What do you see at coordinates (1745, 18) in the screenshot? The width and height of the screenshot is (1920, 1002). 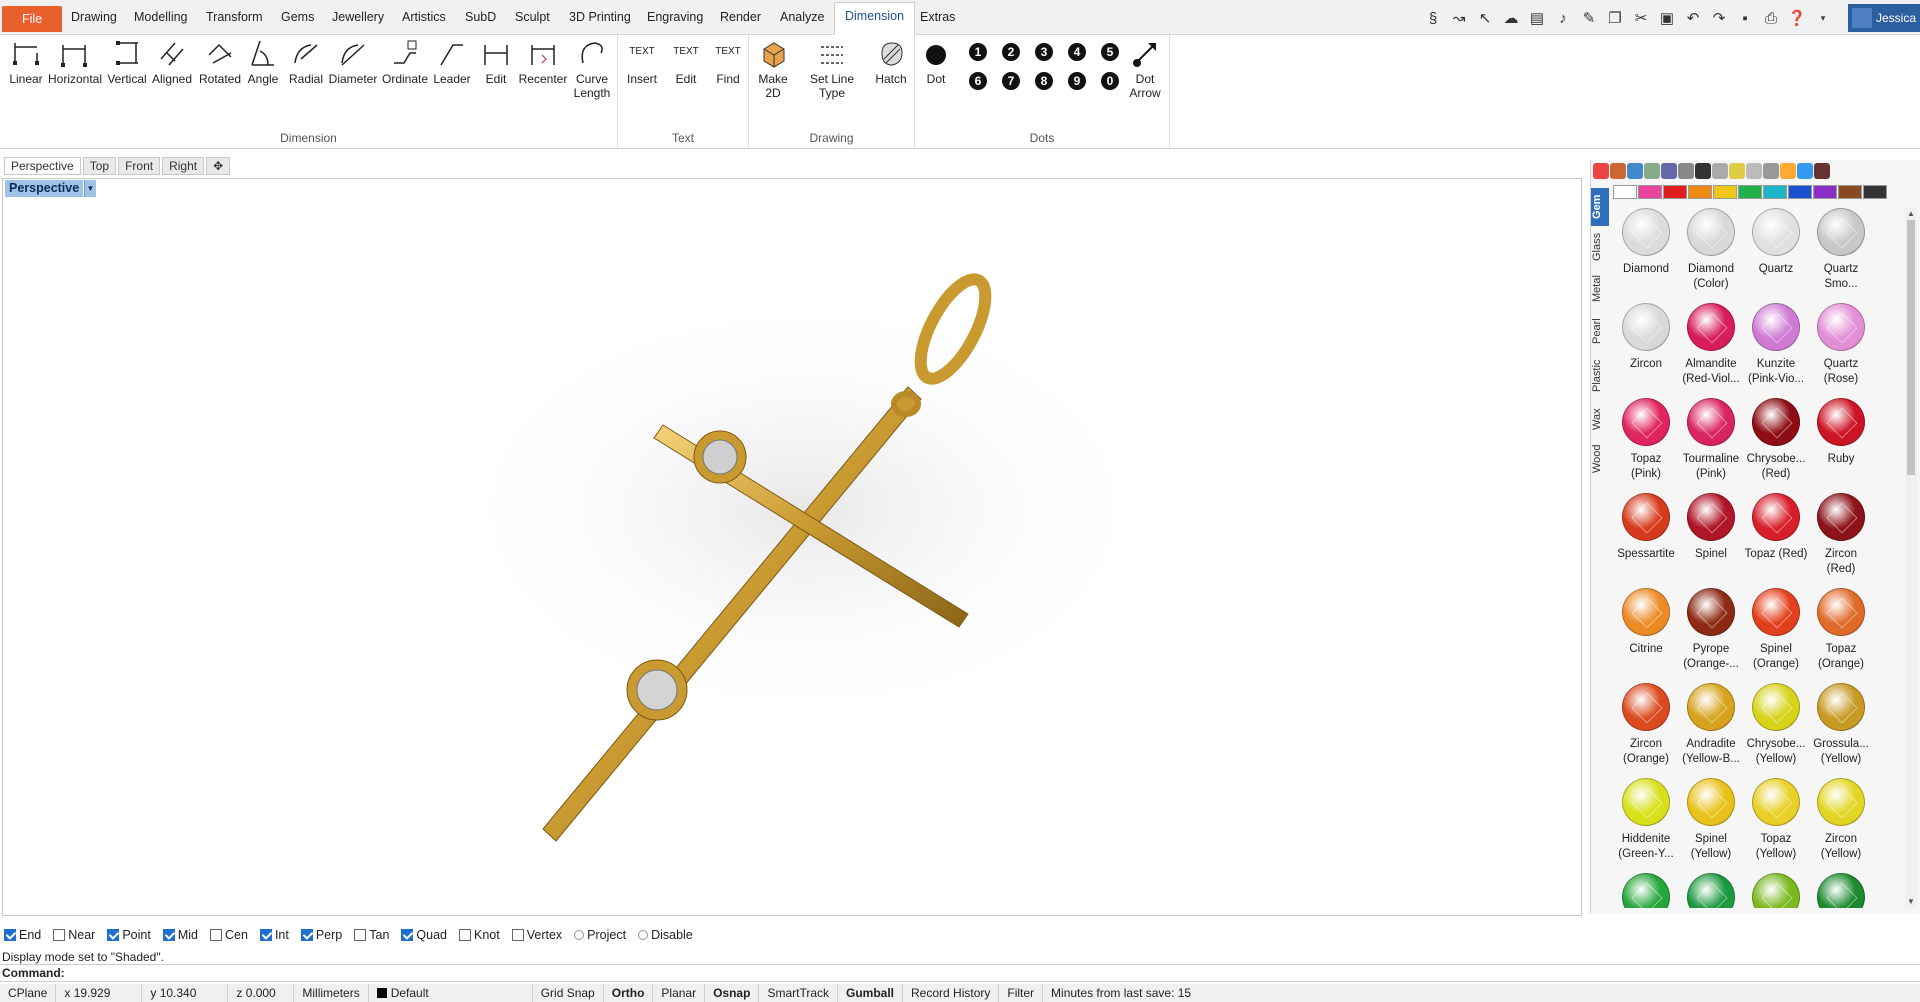 I see `save-icon: ▪` at bounding box center [1745, 18].